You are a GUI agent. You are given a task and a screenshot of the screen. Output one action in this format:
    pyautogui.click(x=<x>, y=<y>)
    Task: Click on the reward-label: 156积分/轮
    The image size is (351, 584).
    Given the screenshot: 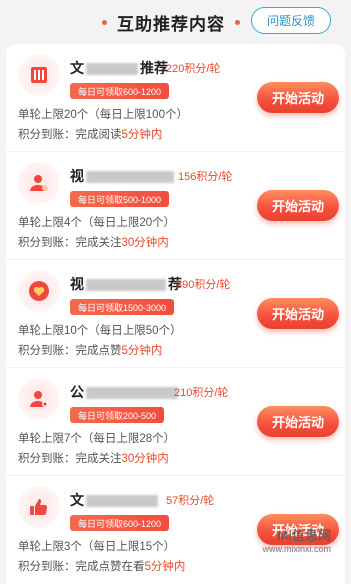 What is the action you would take?
    pyautogui.click(x=205, y=177)
    